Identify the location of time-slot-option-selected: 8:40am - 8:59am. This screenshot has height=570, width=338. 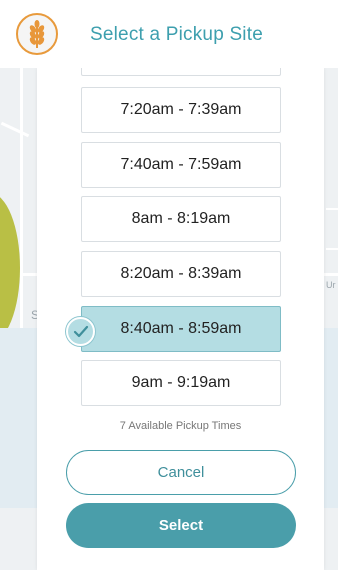
(181, 329).